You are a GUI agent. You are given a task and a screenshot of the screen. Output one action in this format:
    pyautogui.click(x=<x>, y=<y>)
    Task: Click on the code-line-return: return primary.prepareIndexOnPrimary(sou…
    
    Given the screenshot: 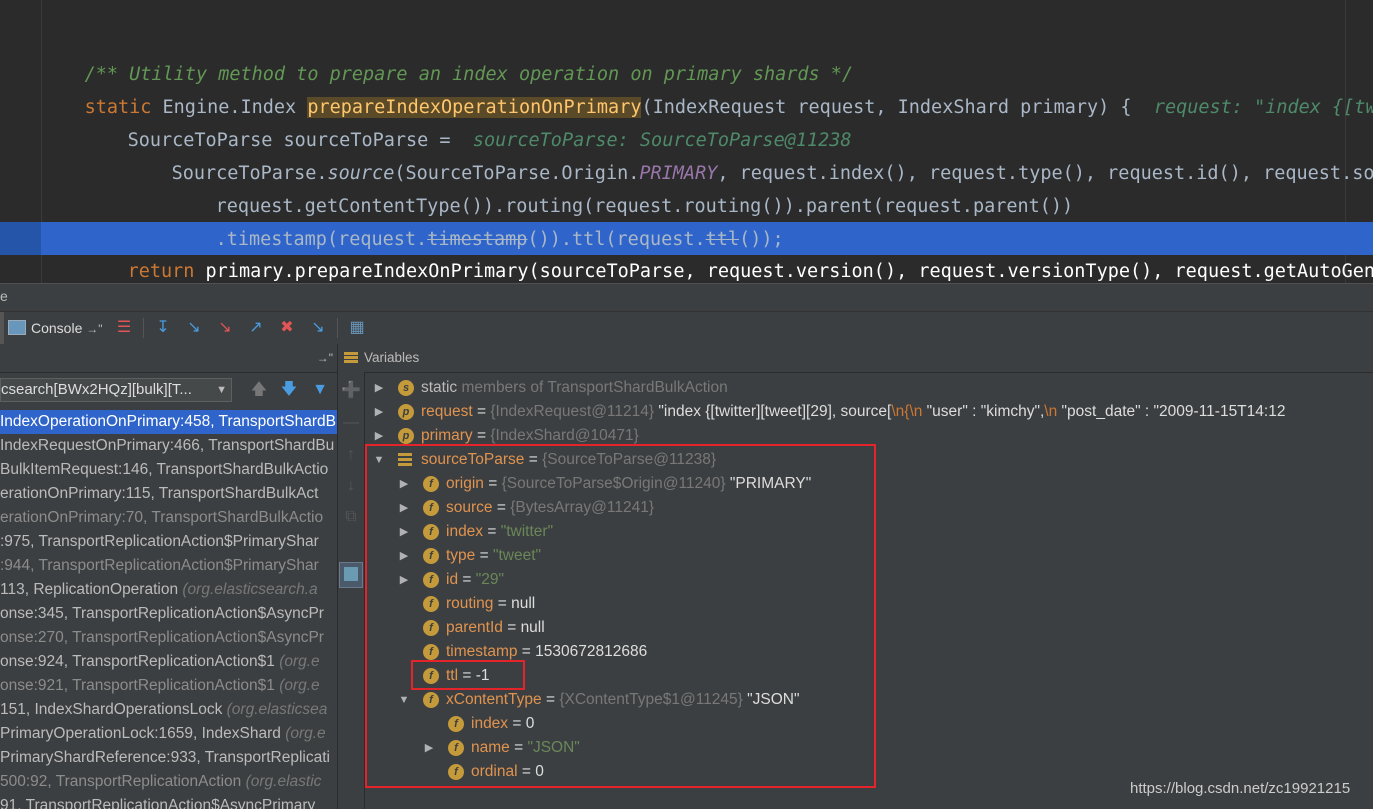 What is the action you would take?
    pyautogui.click(x=728, y=252)
    